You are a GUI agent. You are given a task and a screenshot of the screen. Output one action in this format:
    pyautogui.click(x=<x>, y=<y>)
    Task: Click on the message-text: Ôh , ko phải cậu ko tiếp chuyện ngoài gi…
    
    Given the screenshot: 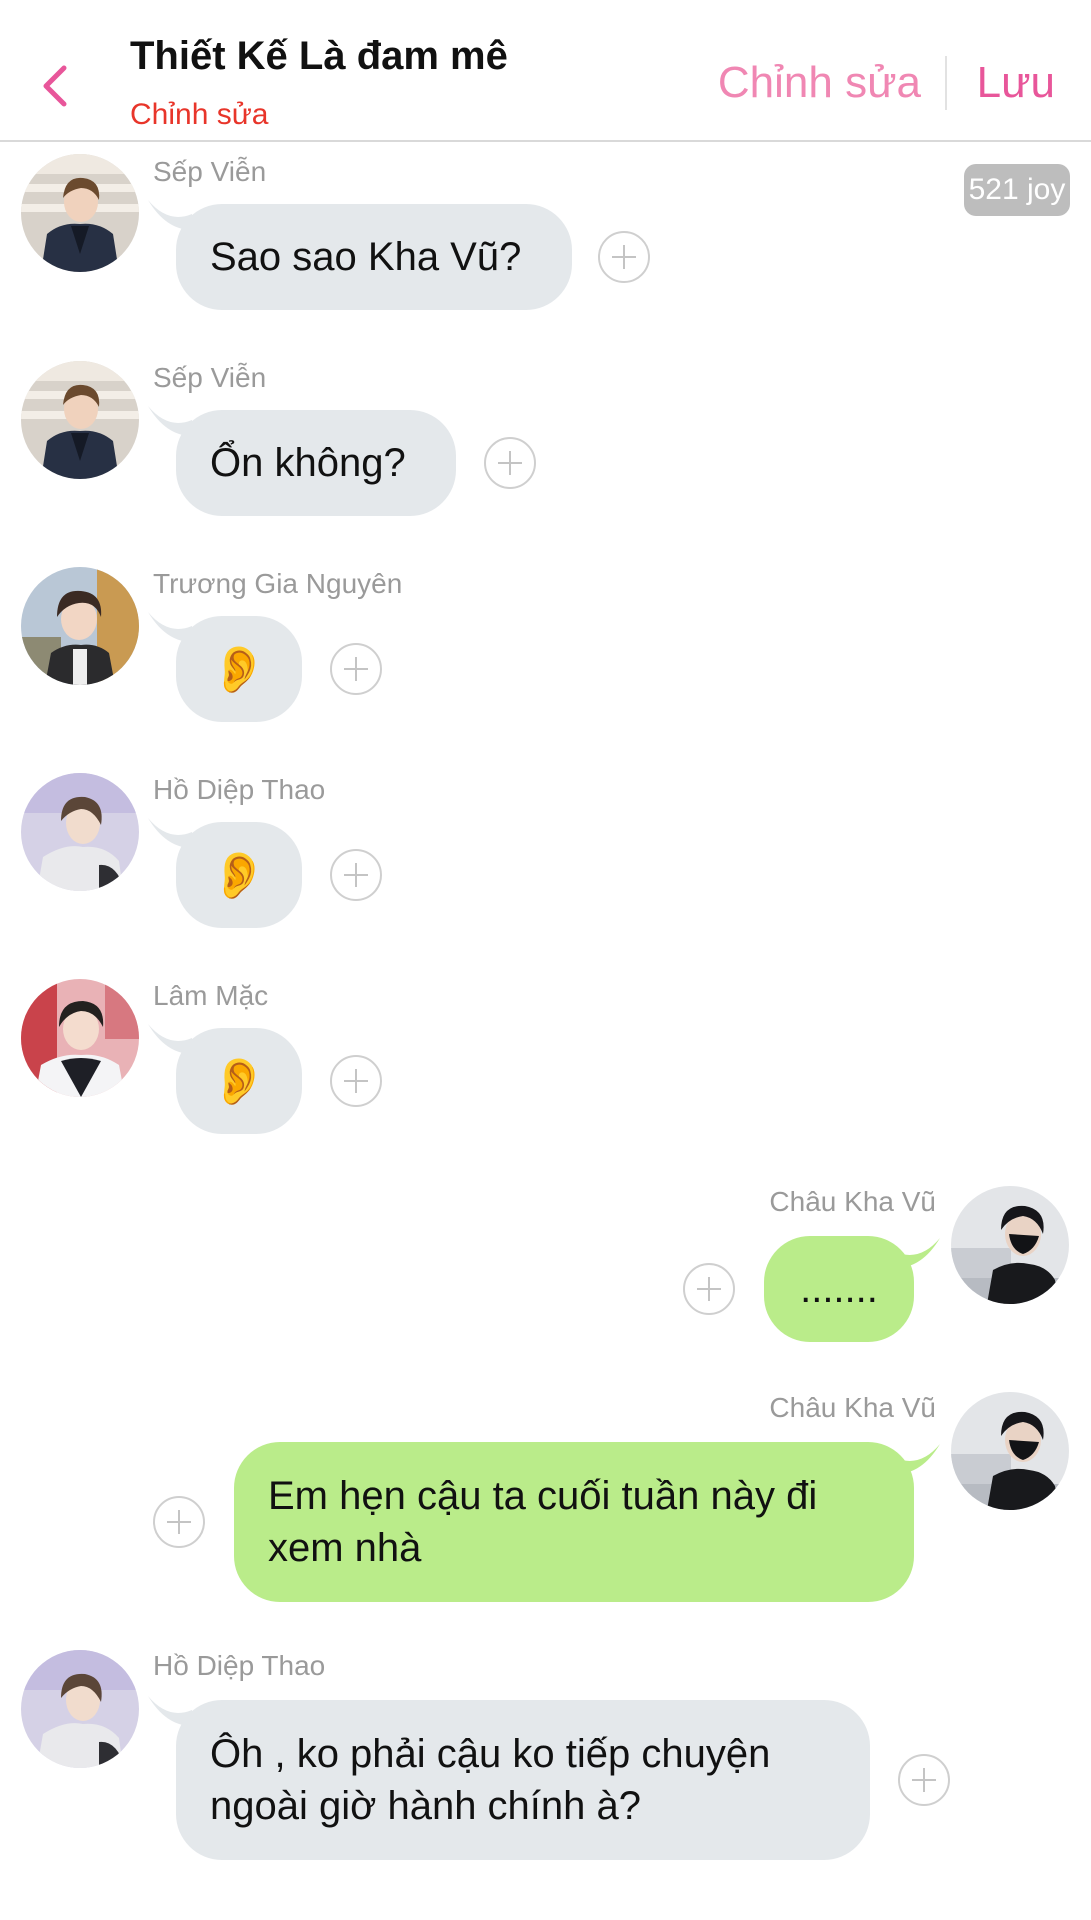 What is the action you would take?
    pyautogui.click(x=490, y=1780)
    